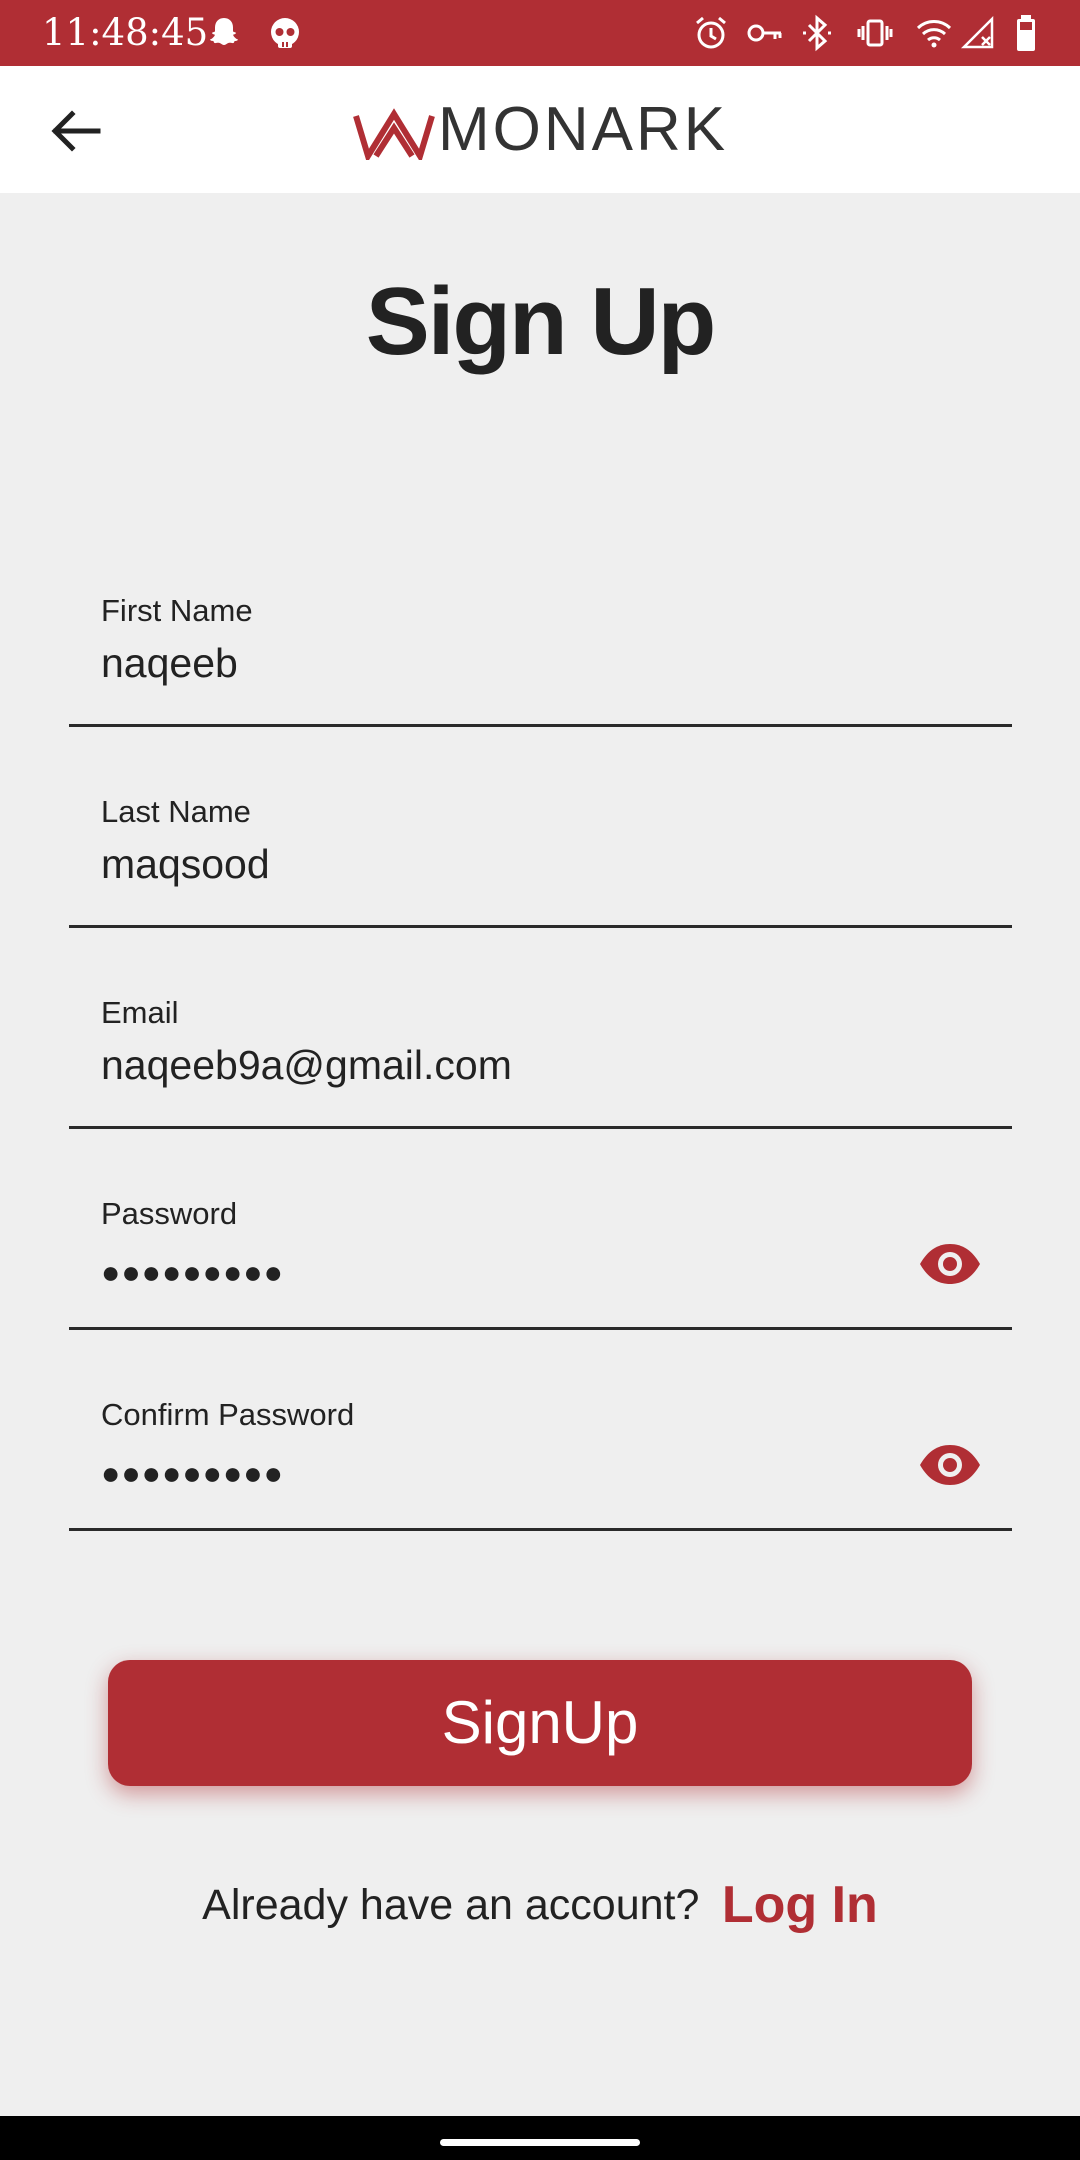 This screenshot has width=1080, height=2160. What do you see at coordinates (192, 1473) in the screenshot?
I see `confirm-password-input: ●●●●●●●●●` at bounding box center [192, 1473].